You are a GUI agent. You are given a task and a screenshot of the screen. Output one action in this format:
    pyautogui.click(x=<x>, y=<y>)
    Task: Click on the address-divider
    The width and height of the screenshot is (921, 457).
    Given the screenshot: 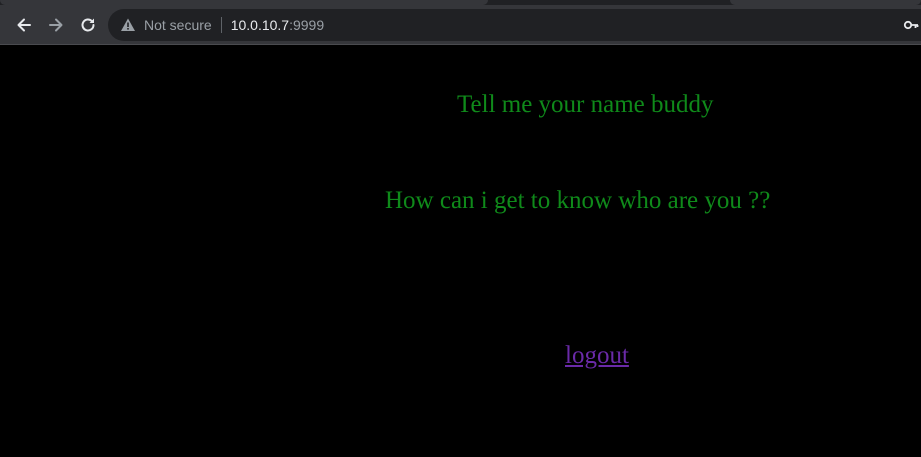 What is the action you would take?
    pyautogui.click(x=221, y=25)
    